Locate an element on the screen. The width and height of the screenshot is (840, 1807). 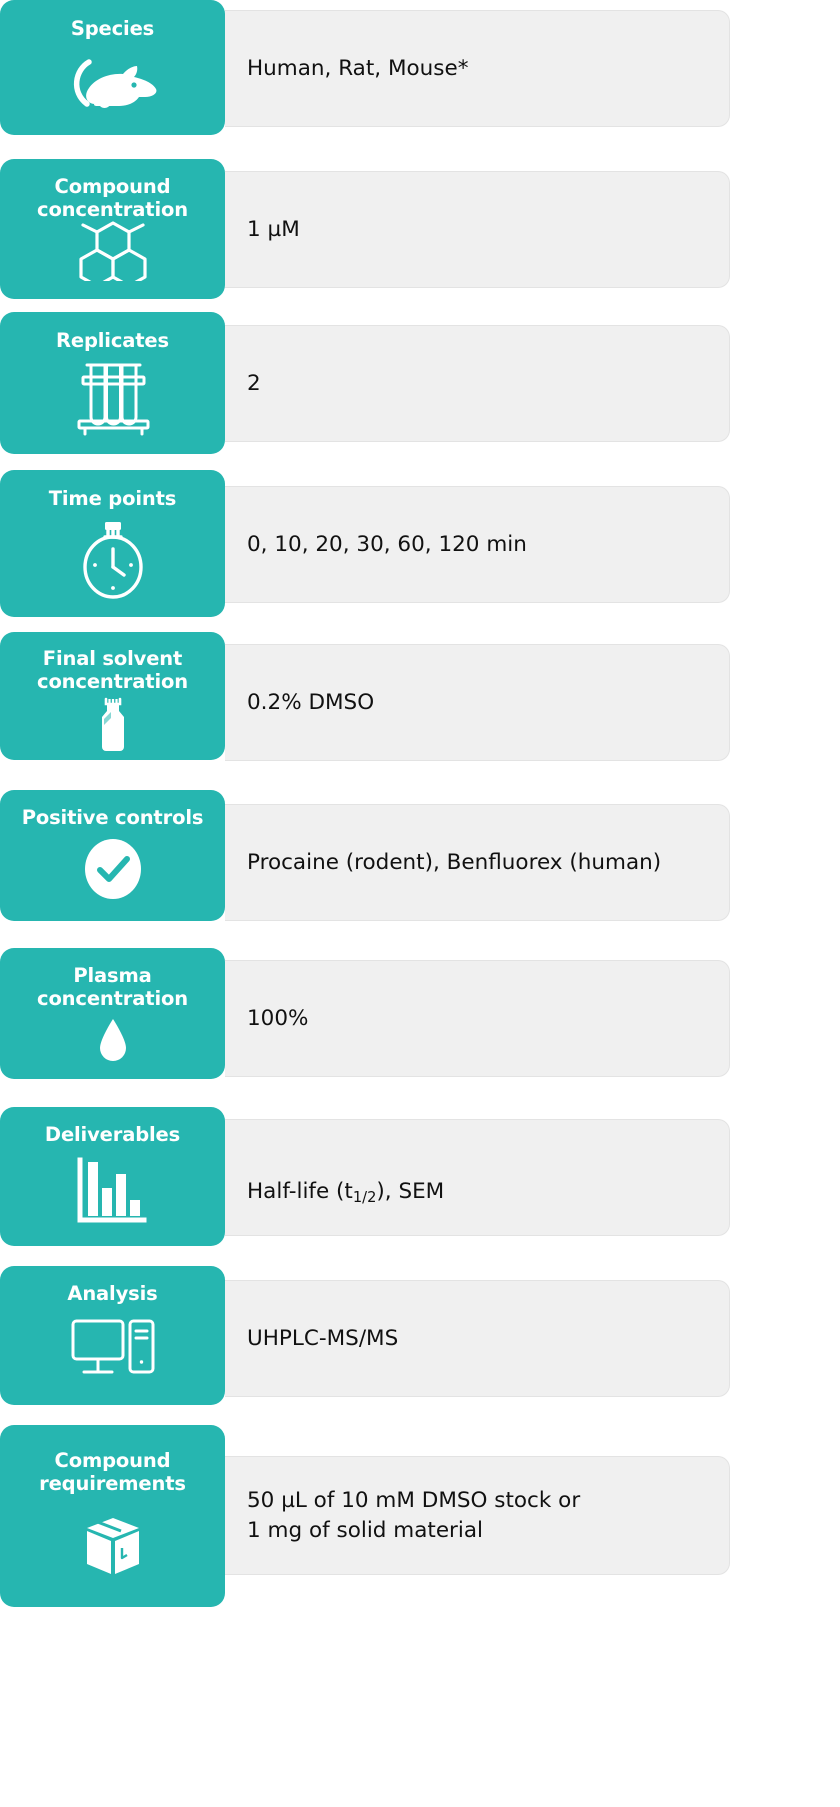
value-text-analysis: UHPLC-MS/MS is located at coordinates (323, 1338).